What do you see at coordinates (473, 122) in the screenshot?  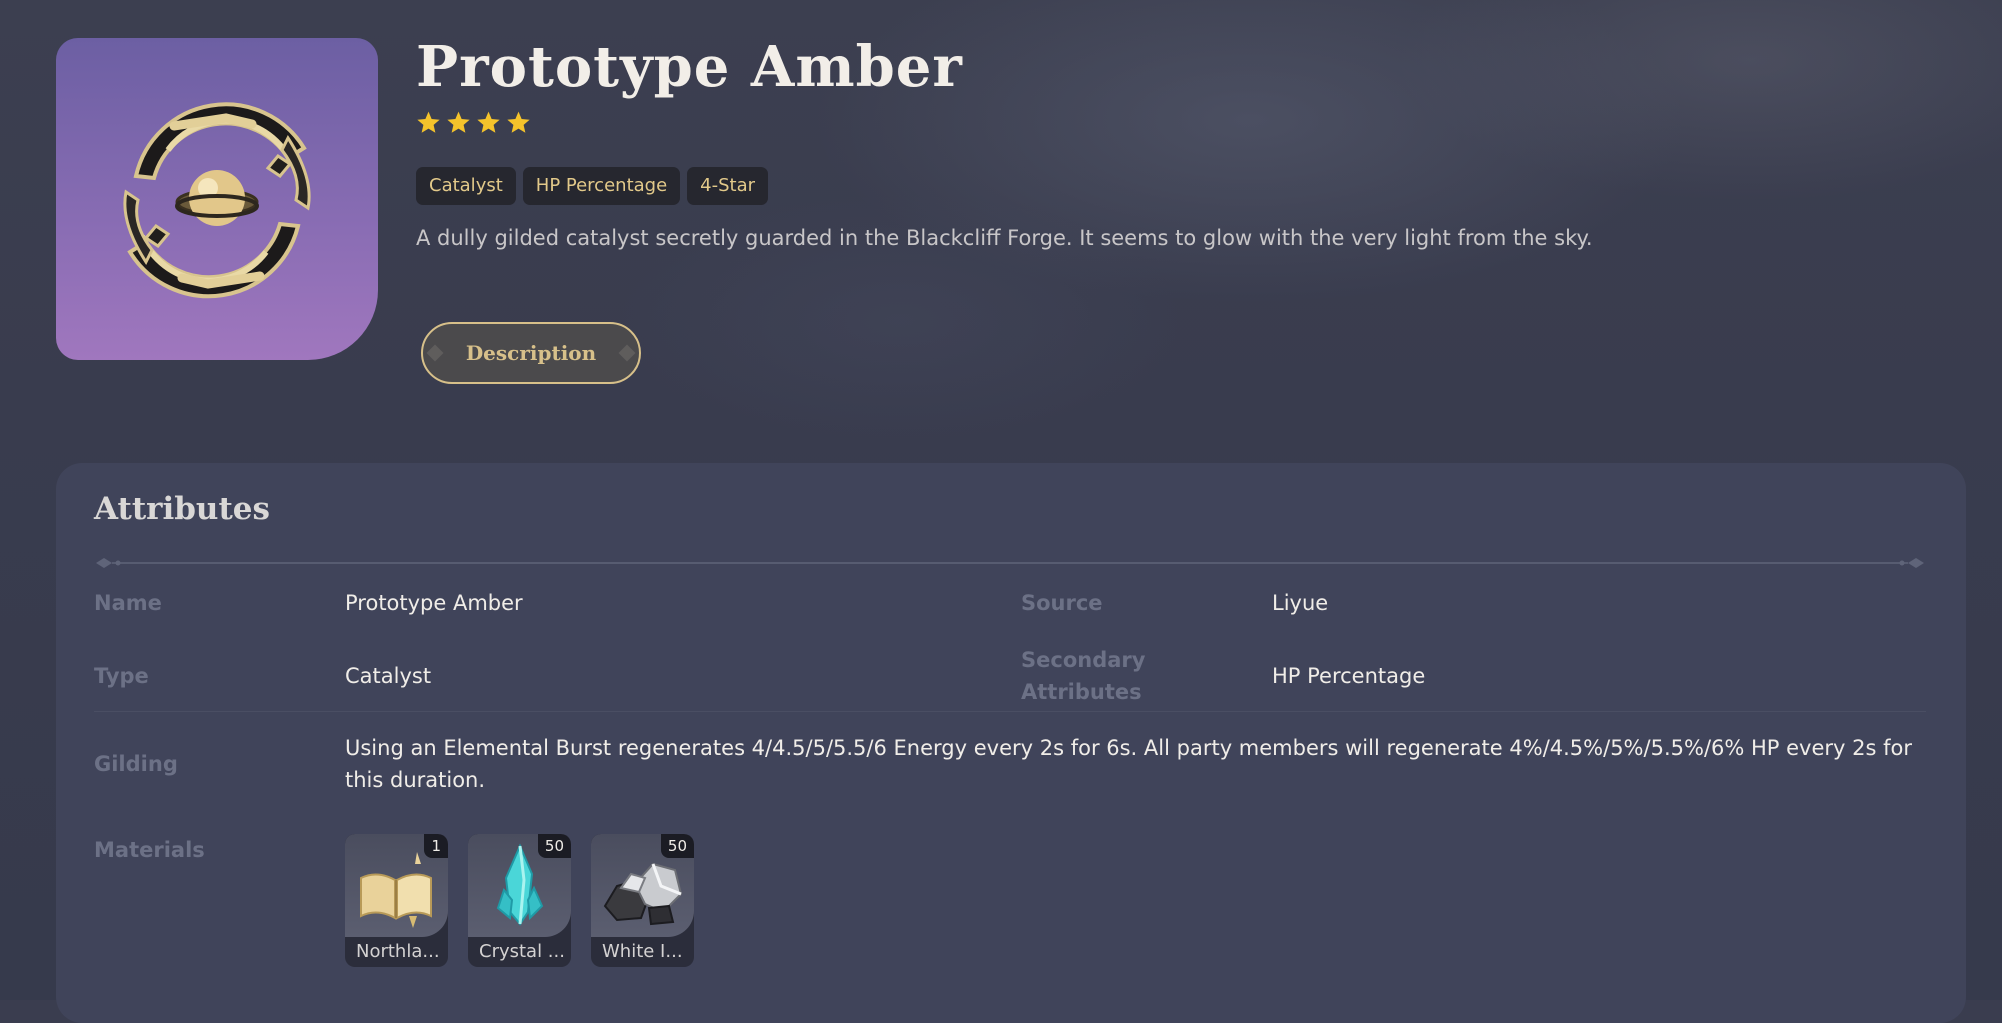 I see `rarity-stars` at bounding box center [473, 122].